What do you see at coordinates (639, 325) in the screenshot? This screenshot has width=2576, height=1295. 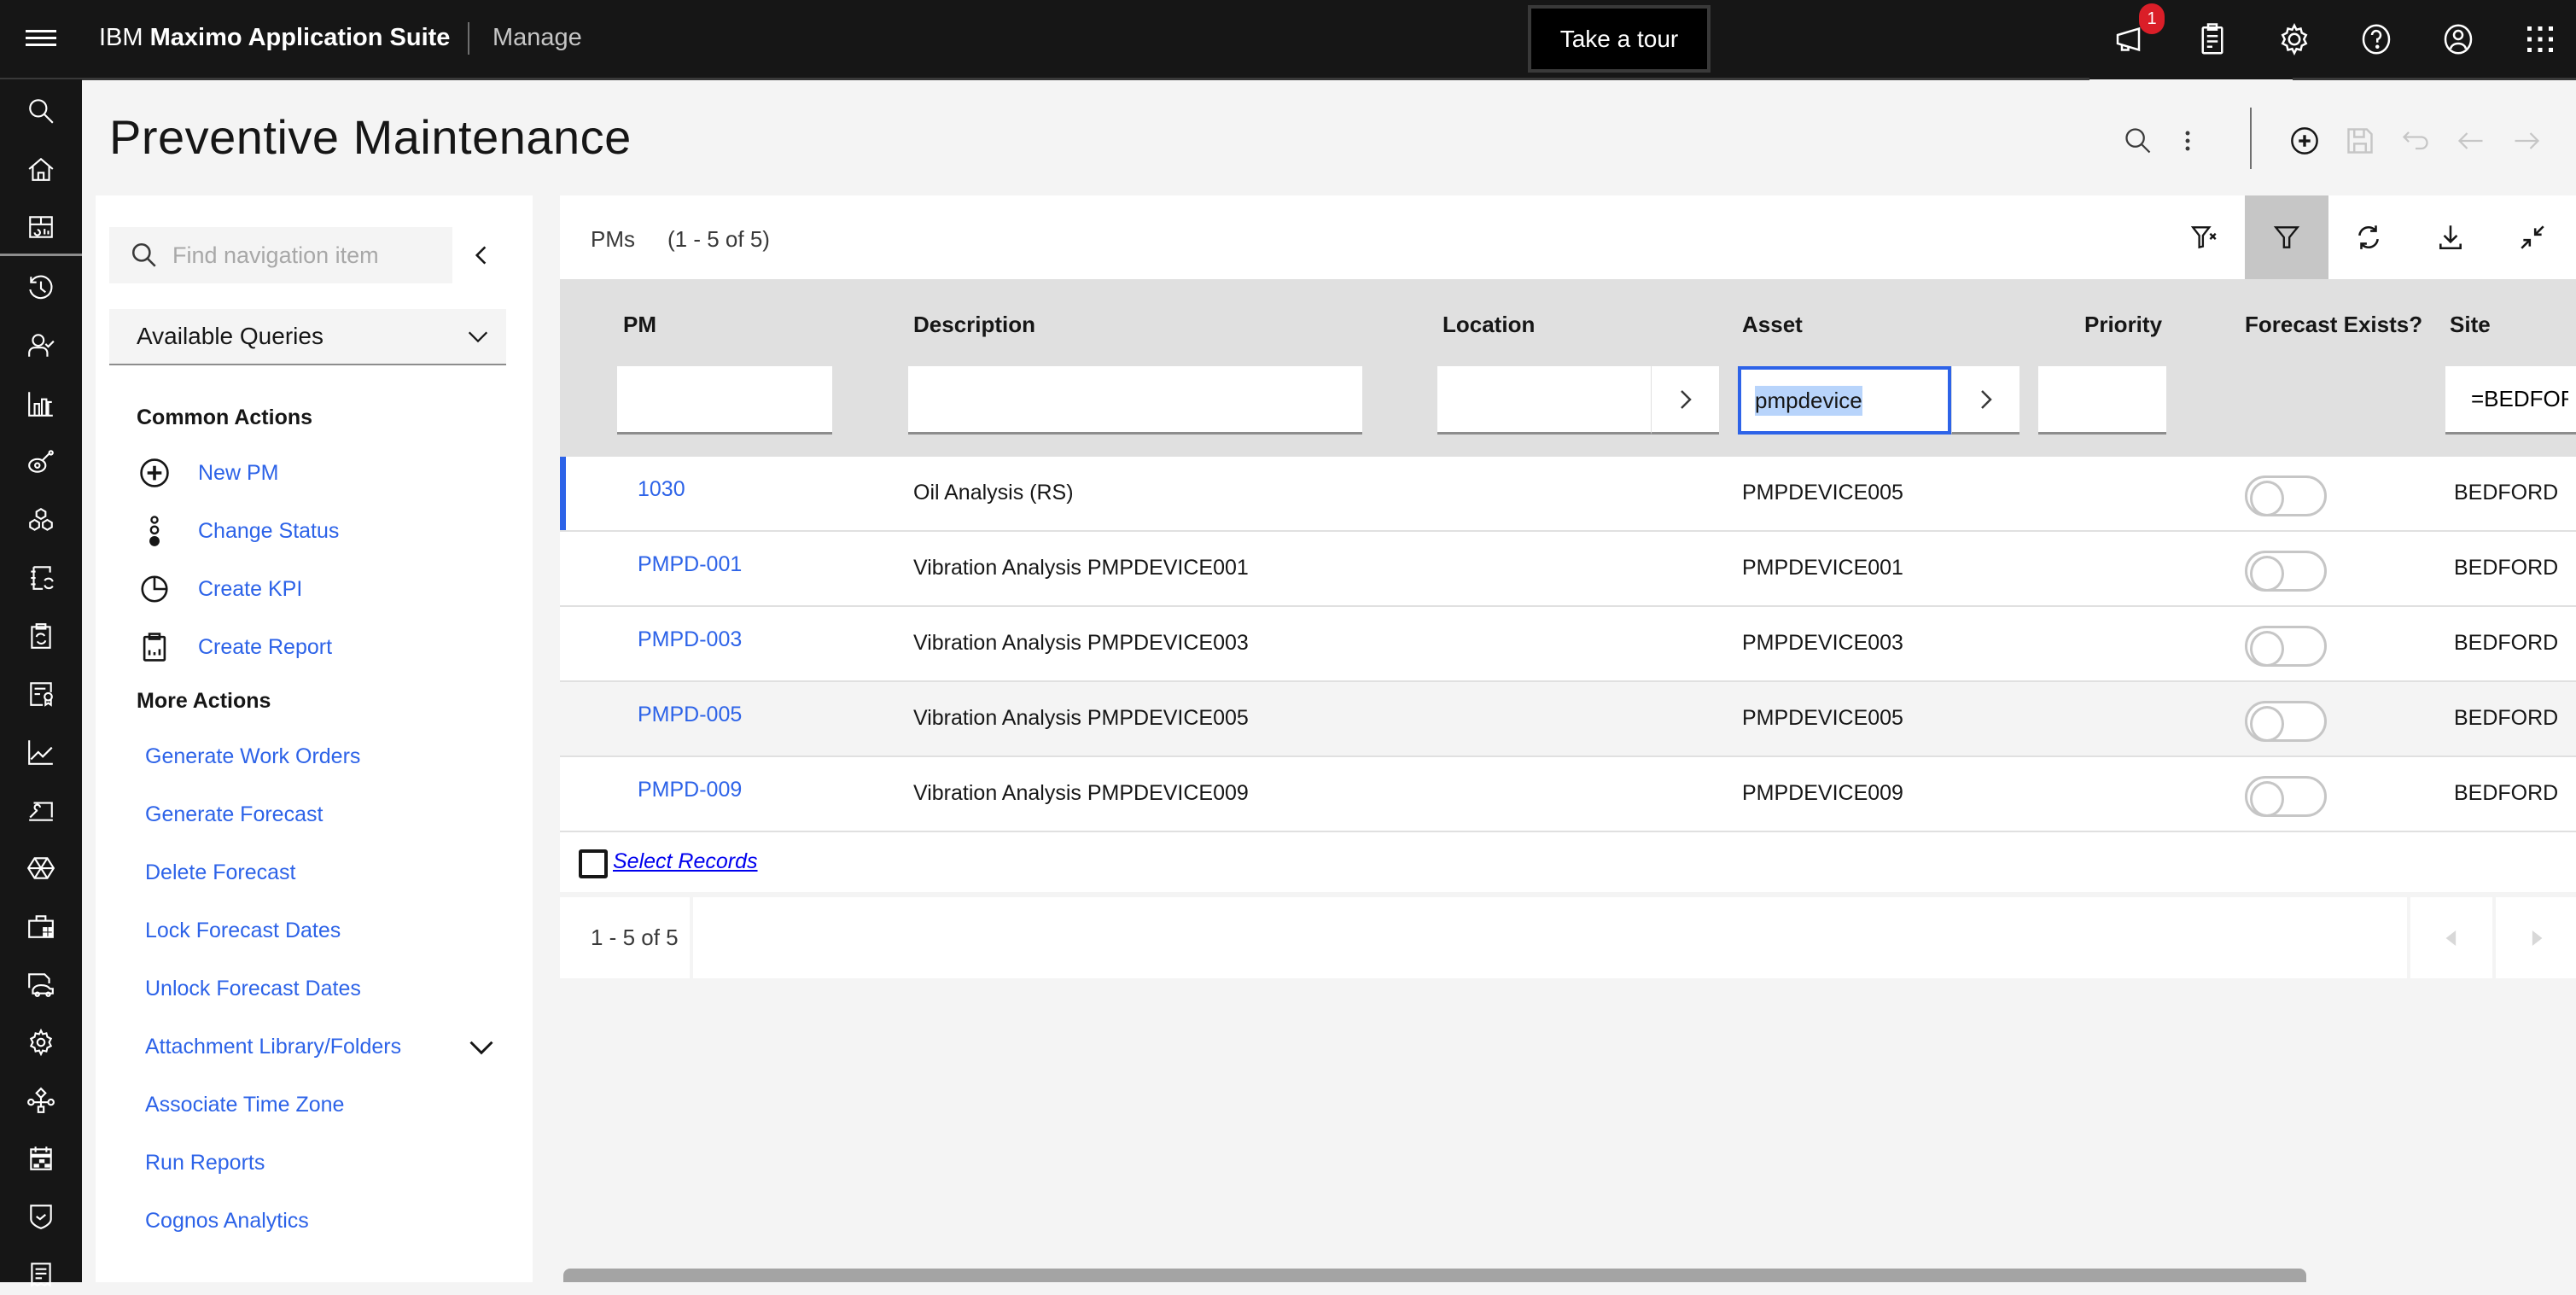 I see `column-header-pm: PM` at bounding box center [639, 325].